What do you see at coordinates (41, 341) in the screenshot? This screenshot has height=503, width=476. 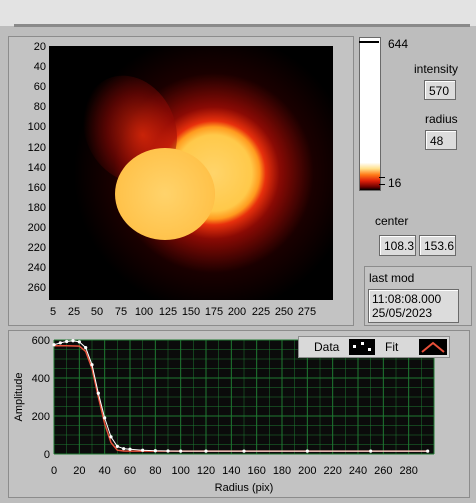 I see `plot-y-tick: 600` at bounding box center [41, 341].